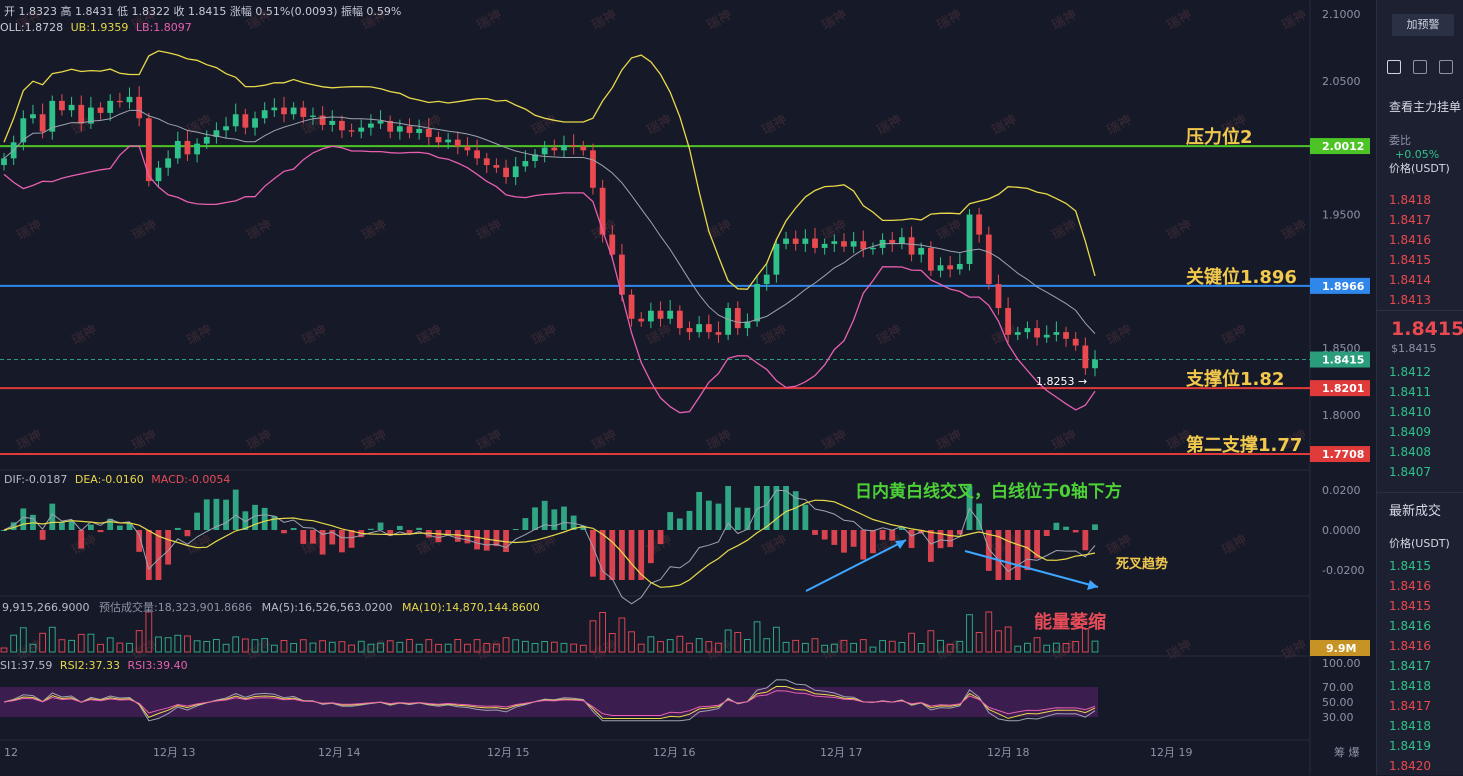 The height and width of the screenshot is (776, 1463). I want to click on rsi-tick: 100.00, so click(1341, 663).